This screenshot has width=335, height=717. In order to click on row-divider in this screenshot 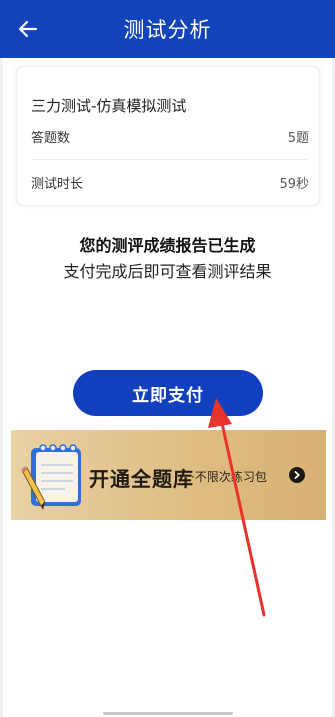, I will do `click(170, 159)`.